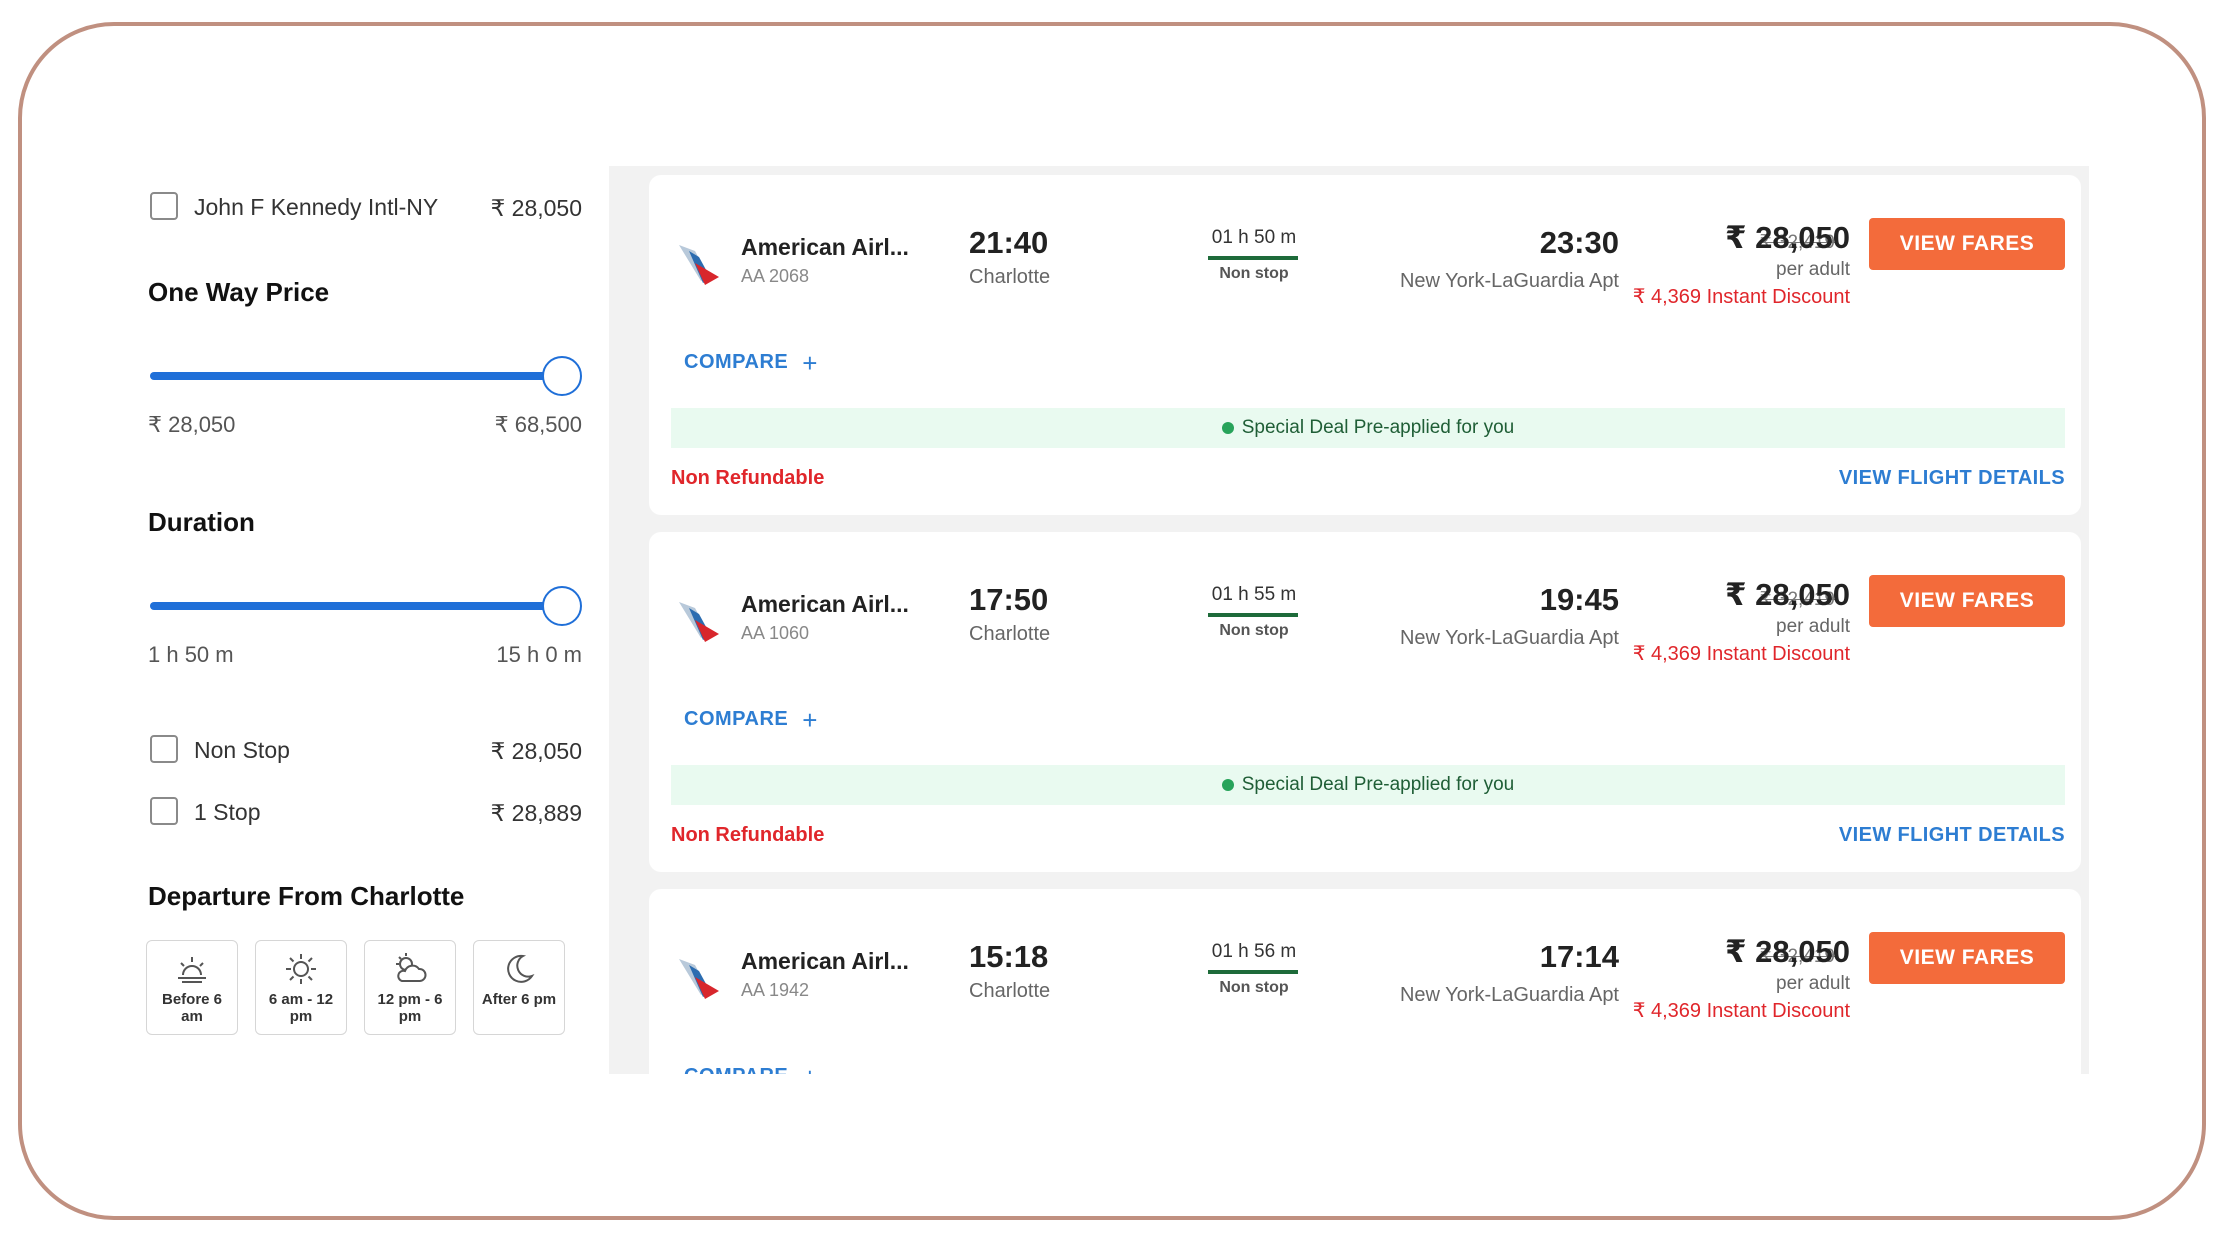 Image resolution: width=2223 pixels, height=1240 pixels. I want to click on departure-time: 17:50, so click(1009, 599).